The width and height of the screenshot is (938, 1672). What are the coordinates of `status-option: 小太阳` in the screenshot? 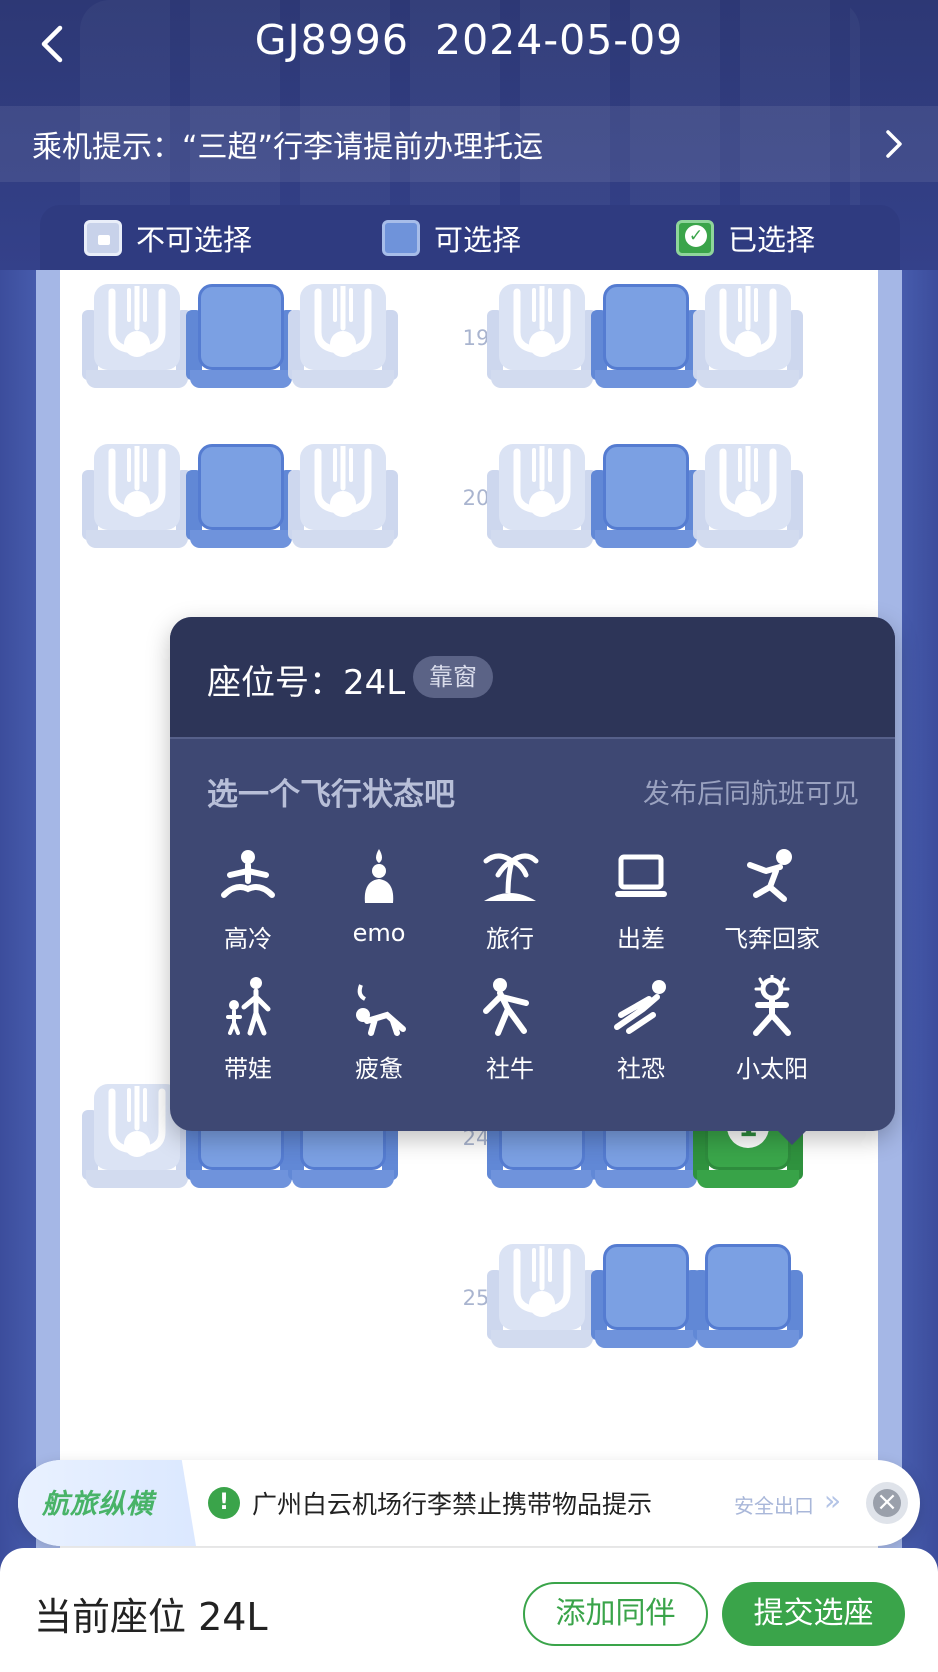 It's located at (772, 1035).